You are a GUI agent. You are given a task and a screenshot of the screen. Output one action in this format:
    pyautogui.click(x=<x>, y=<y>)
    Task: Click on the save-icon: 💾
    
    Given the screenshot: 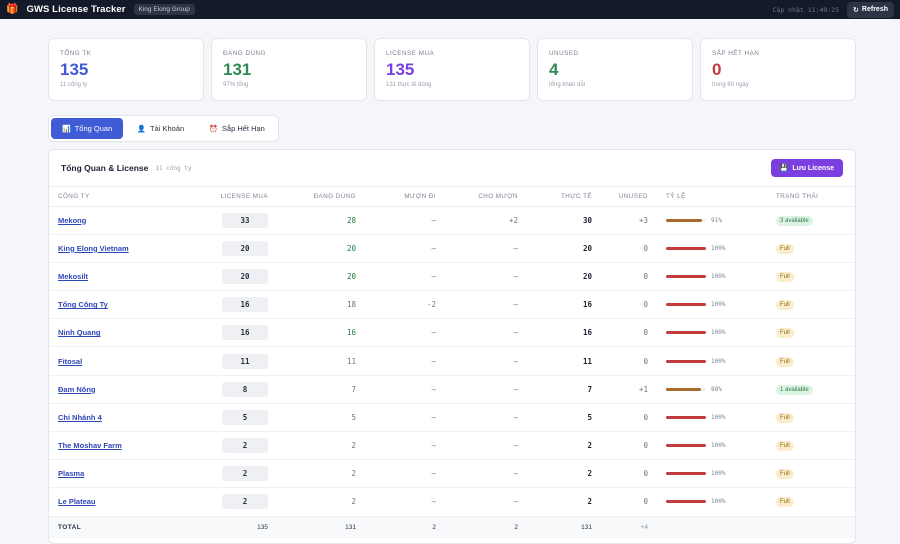 What is the action you would take?
    pyautogui.click(x=784, y=168)
    